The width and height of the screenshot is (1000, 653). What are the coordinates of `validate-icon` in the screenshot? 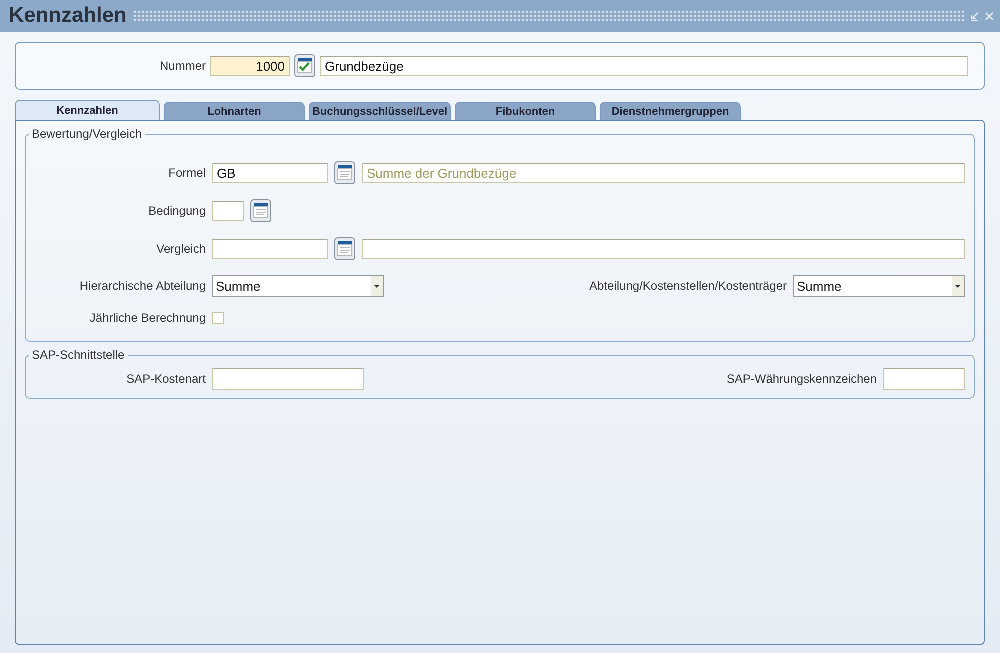 It's located at (305, 66).